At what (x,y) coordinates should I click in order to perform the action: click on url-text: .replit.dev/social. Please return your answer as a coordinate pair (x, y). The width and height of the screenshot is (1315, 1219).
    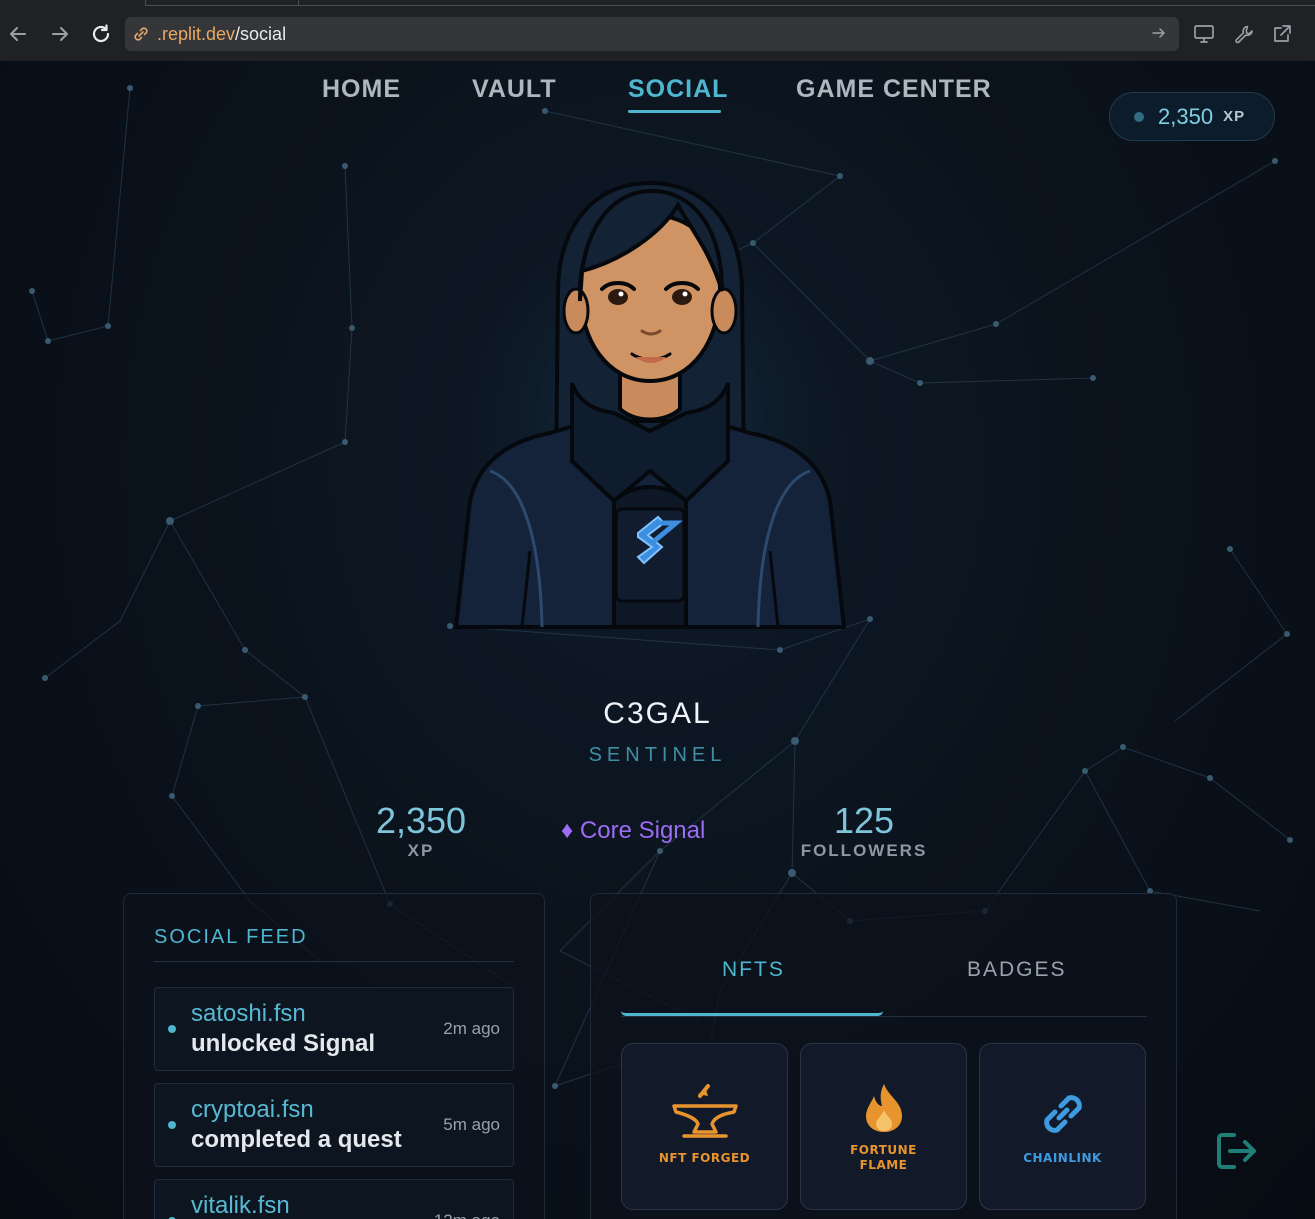
    Looking at the image, I should click on (221, 34).